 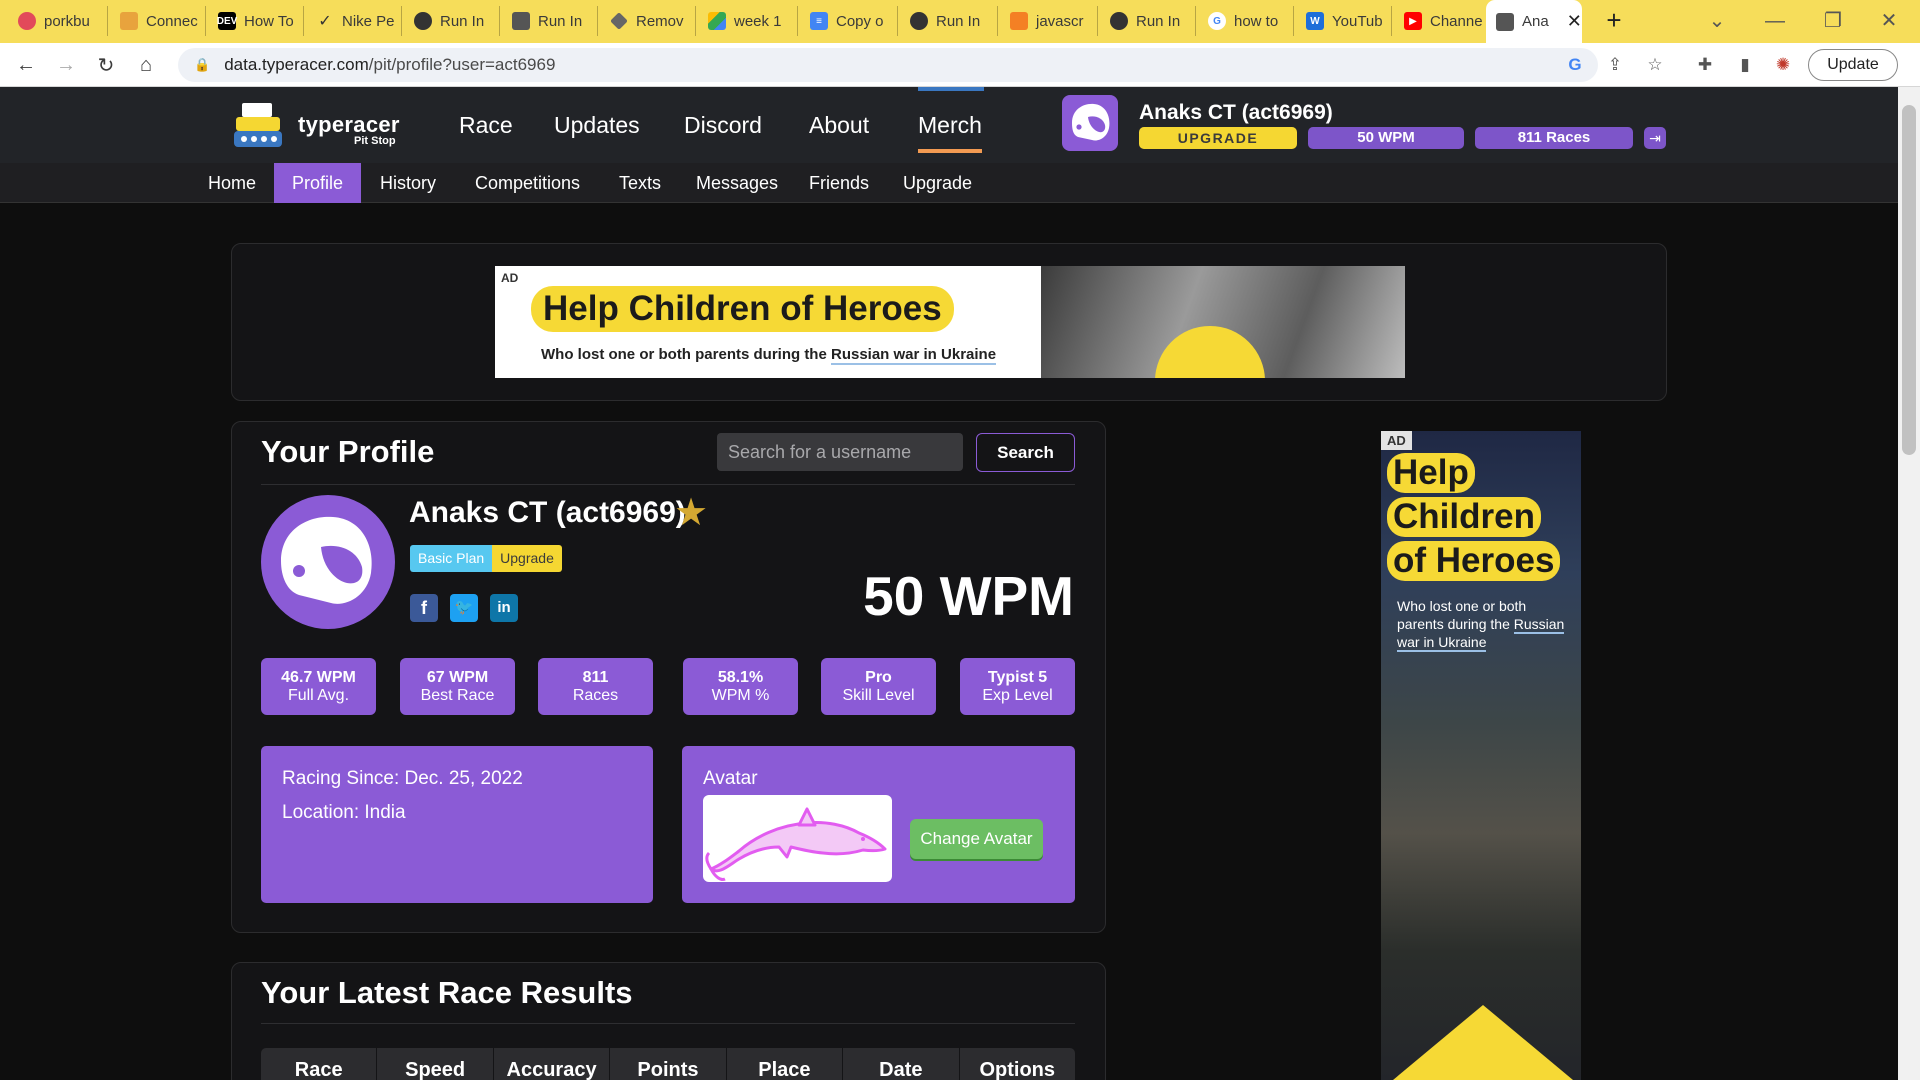 I want to click on stat-label: WPM %, so click(x=740, y=695).